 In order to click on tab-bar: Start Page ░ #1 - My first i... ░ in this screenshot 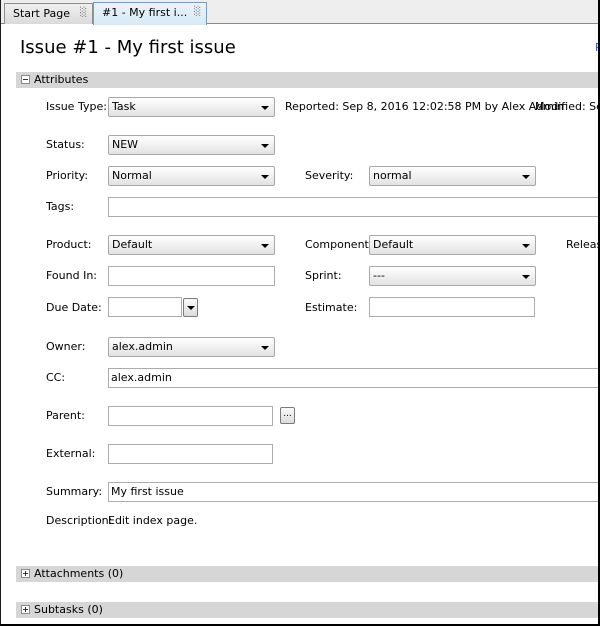, I will do `click(299, 12)`.